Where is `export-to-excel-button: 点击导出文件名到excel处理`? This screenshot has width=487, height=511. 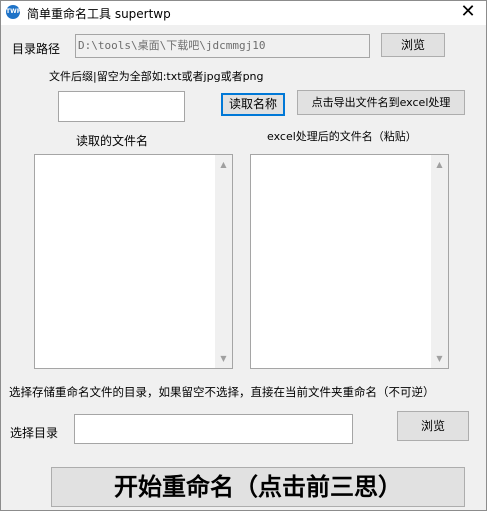 export-to-excel-button: 点击导出文件名到excel处理 is located at coordinates (381, 102).